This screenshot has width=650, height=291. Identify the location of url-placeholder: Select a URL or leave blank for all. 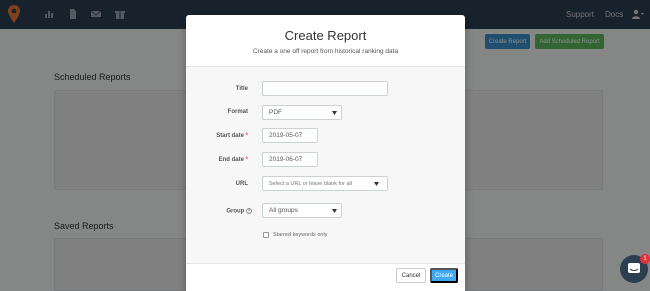
(310, 183).